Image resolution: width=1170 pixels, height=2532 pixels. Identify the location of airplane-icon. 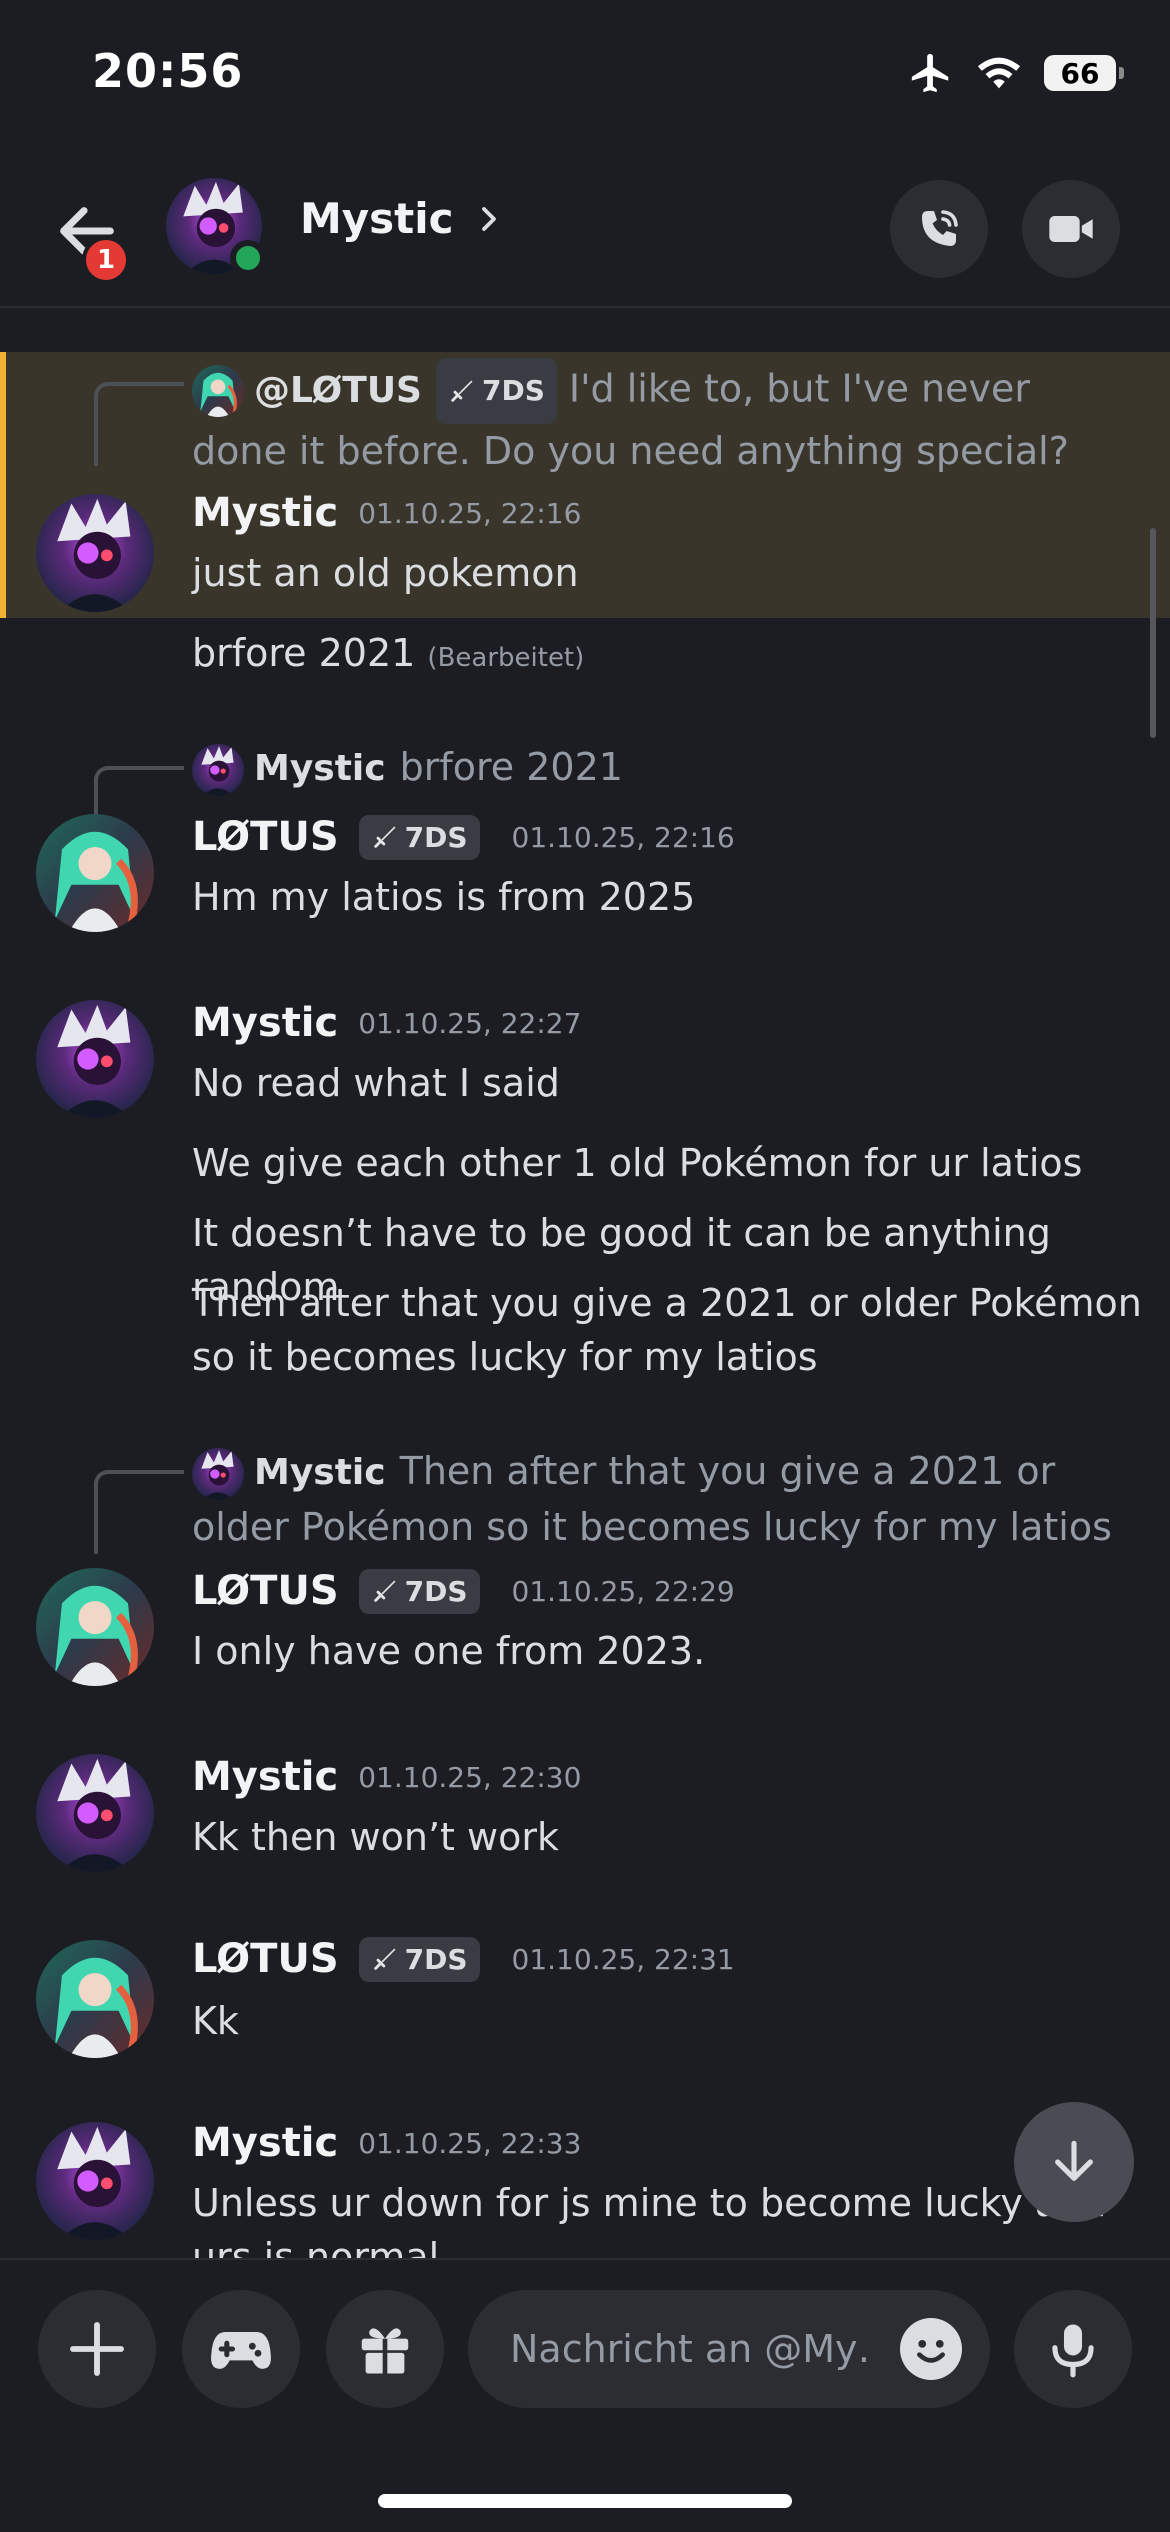
(930, 73).